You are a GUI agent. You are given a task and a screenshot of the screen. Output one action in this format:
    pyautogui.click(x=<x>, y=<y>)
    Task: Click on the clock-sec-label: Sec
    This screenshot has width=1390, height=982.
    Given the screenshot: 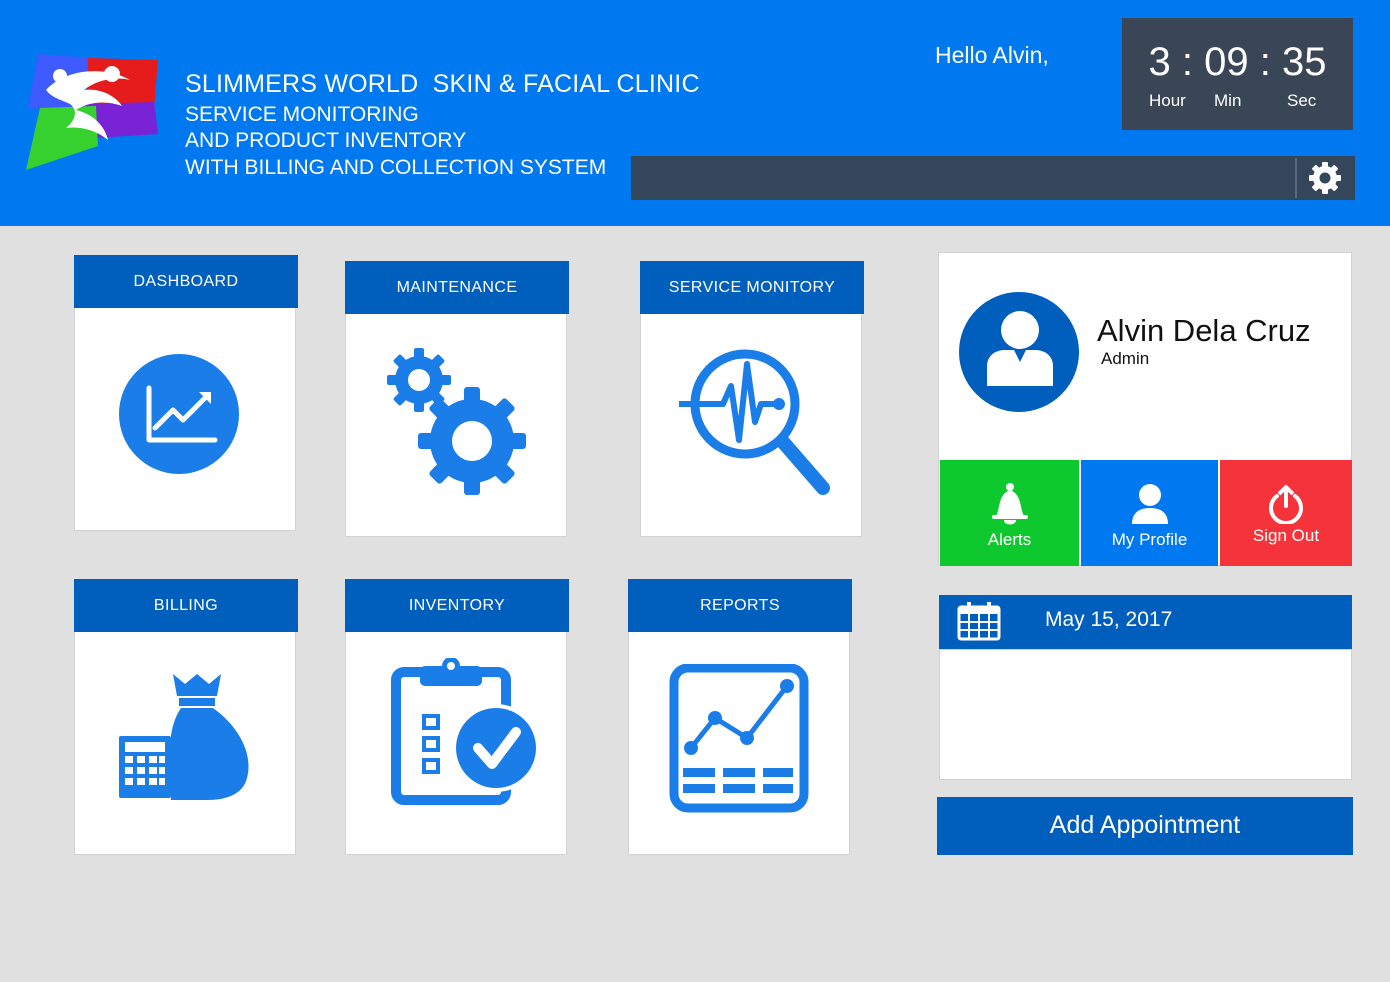 What is the action you would take?
    pyautogui.click(x=1302, y=100)
    